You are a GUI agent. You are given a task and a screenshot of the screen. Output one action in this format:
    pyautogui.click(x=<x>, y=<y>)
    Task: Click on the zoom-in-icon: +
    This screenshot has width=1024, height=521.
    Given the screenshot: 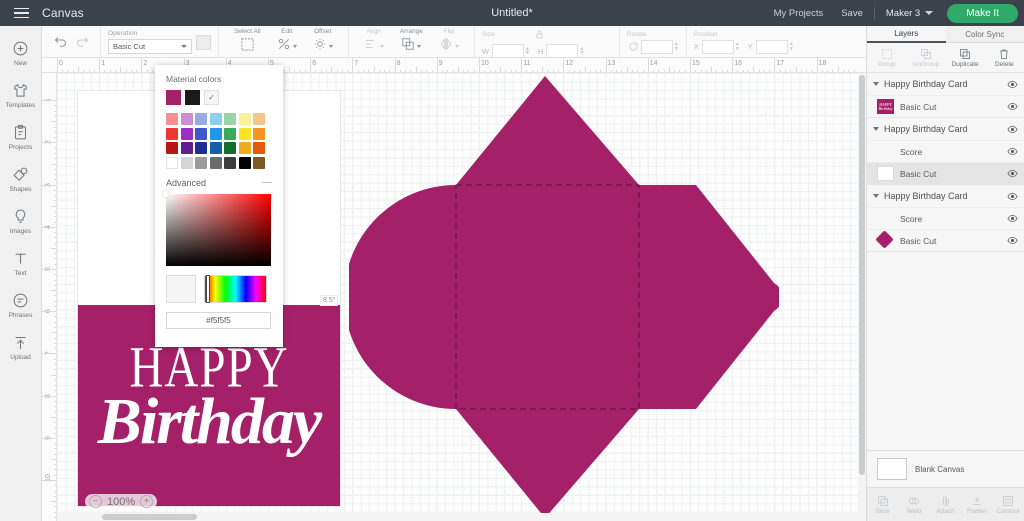 What is the action you would take?
    pyautogui.click(x=147, y=501)
    